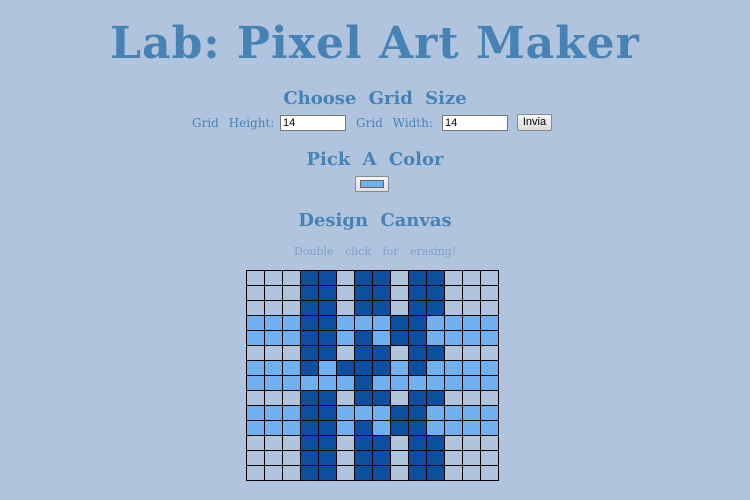 The width and height of the screenshot is (750, 500). I want to click on grid-width-input, so click(475, 123).